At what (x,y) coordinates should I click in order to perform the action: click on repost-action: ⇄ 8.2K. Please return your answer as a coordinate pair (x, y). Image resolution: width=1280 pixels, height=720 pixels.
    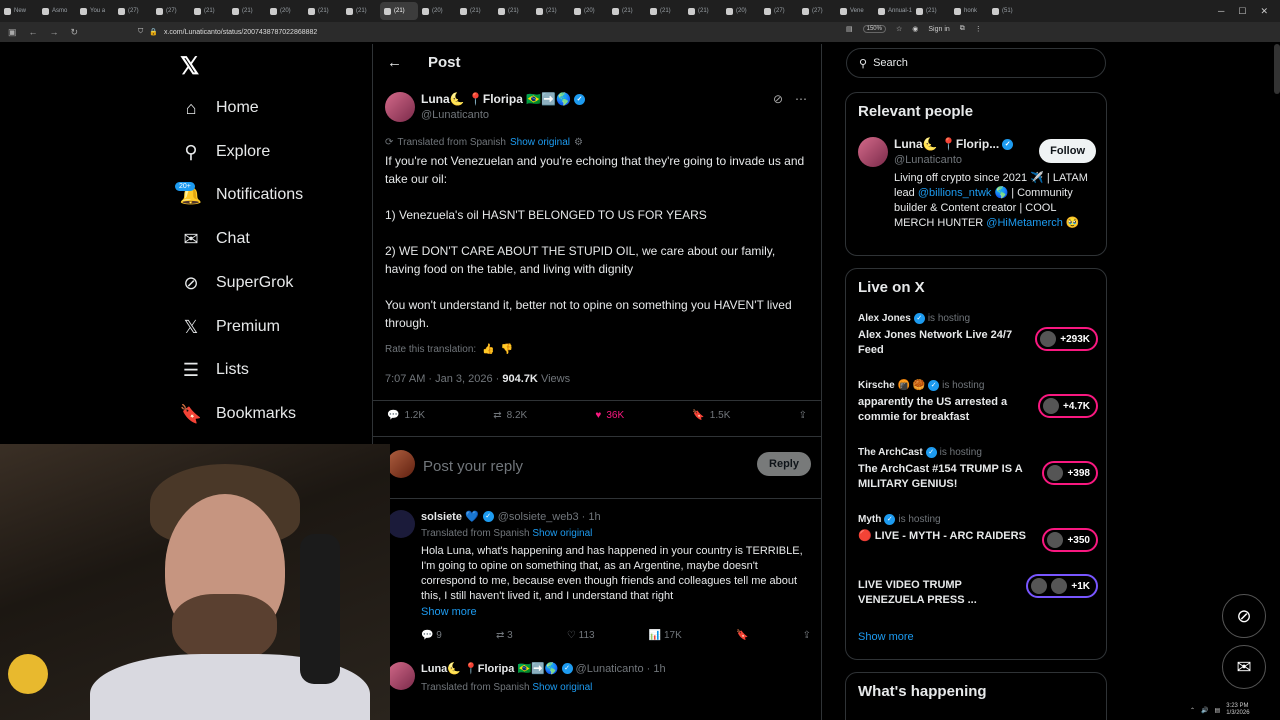
    Looking at the image, I should click on (510, 415).